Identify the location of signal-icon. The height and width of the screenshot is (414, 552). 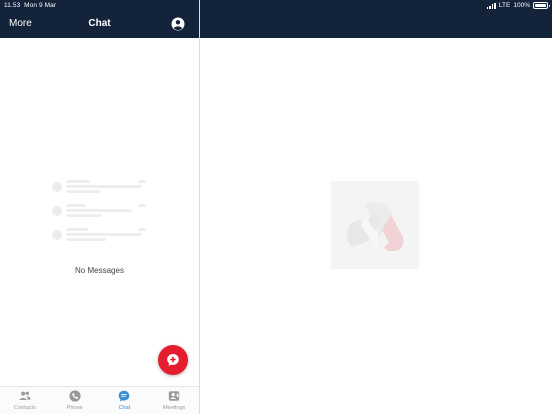
(491, 5).